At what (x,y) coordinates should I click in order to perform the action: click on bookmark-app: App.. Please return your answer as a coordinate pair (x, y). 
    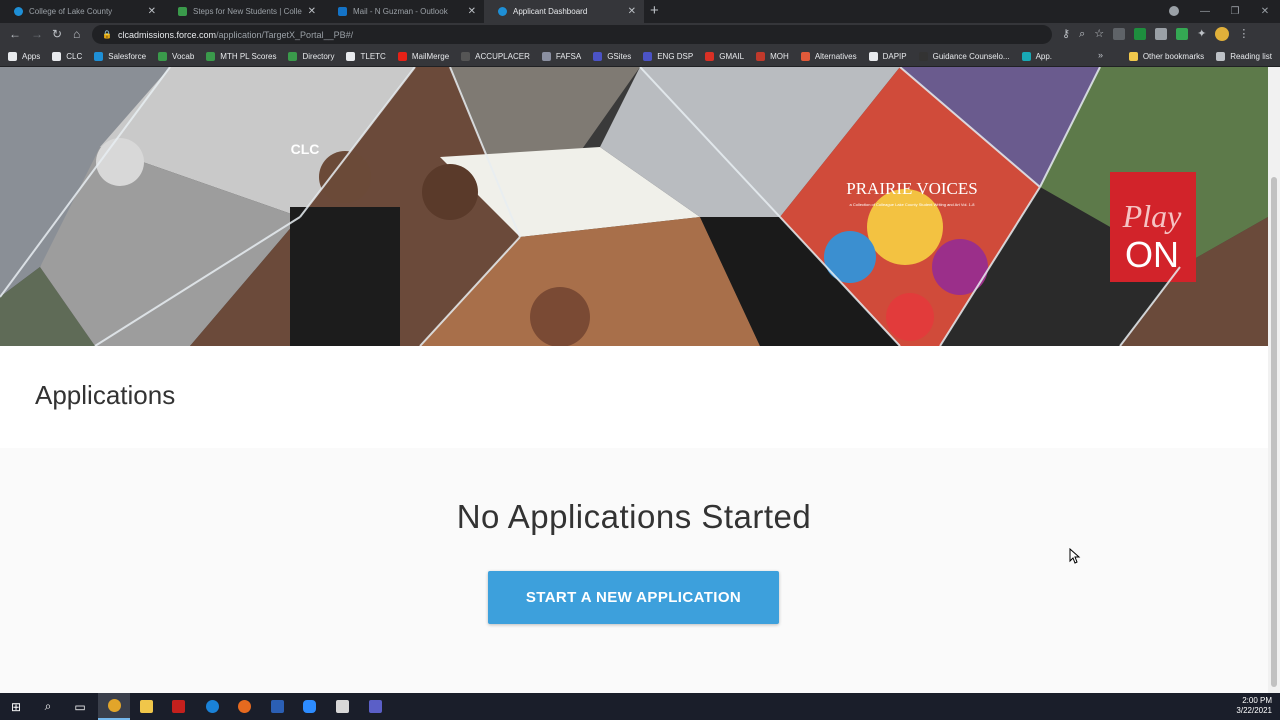
    Looking at the image, I should click on (1036, 56).